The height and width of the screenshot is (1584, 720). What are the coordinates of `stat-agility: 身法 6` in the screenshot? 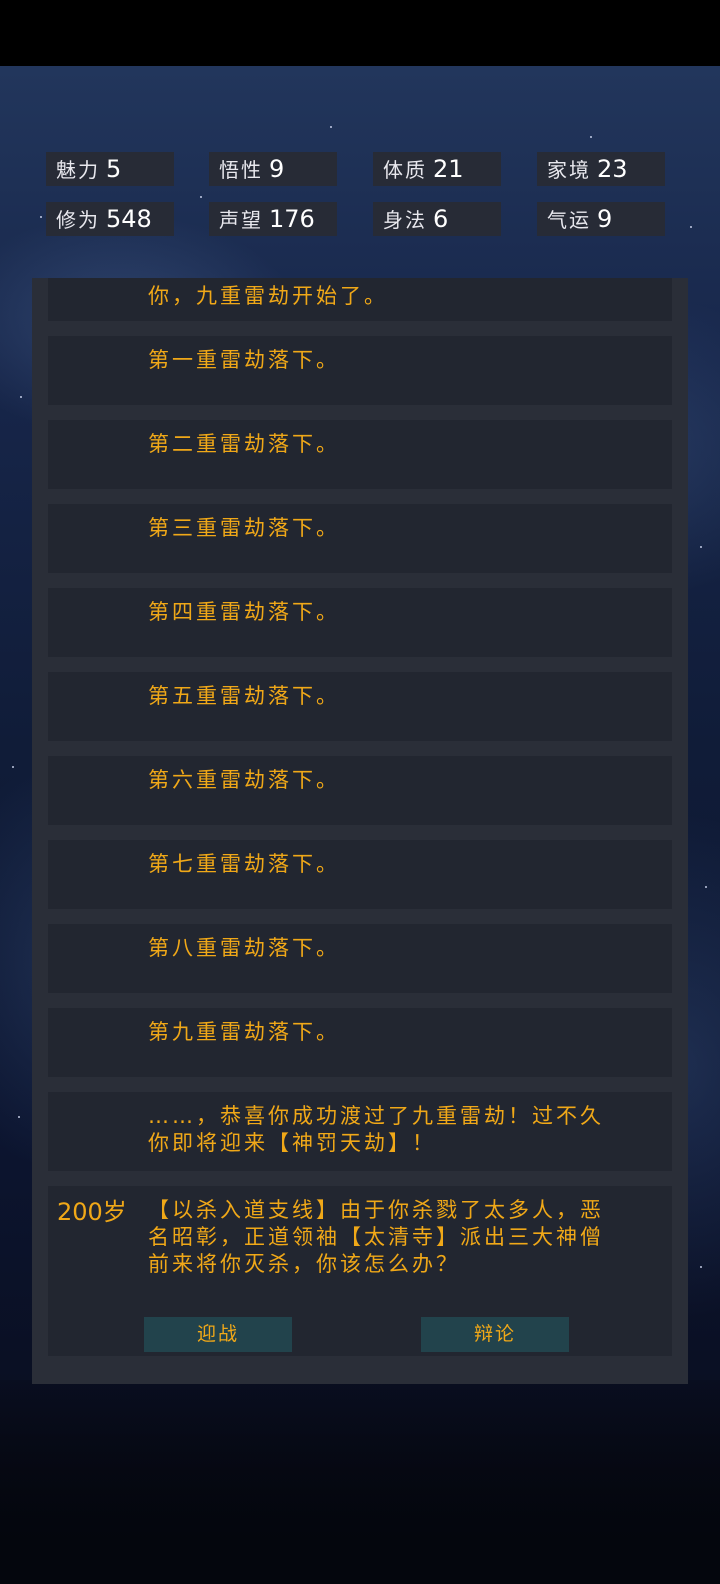 It's located at (437, 219).